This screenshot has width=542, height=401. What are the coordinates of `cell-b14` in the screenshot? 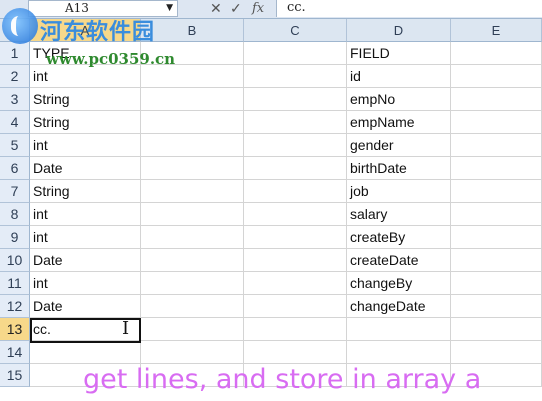 It's located at (192, 352).